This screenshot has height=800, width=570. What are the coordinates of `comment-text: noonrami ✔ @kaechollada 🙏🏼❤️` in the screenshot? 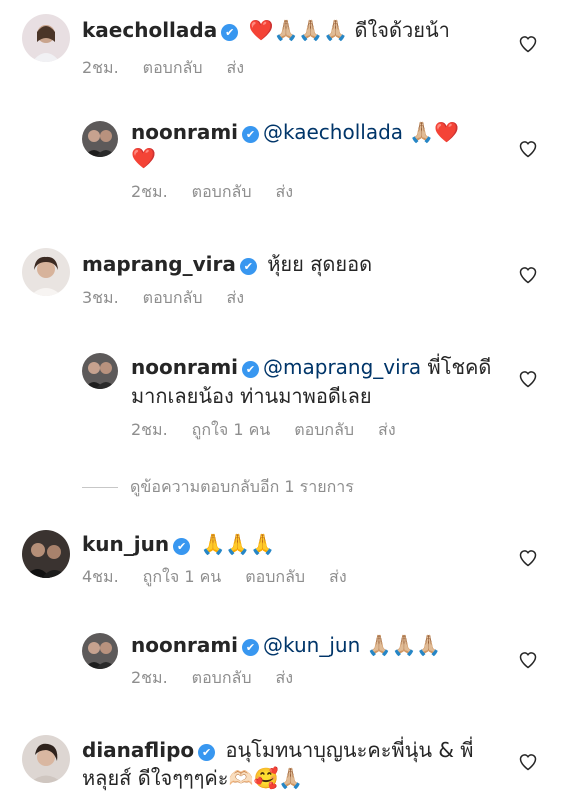 It's located at (295, 132).